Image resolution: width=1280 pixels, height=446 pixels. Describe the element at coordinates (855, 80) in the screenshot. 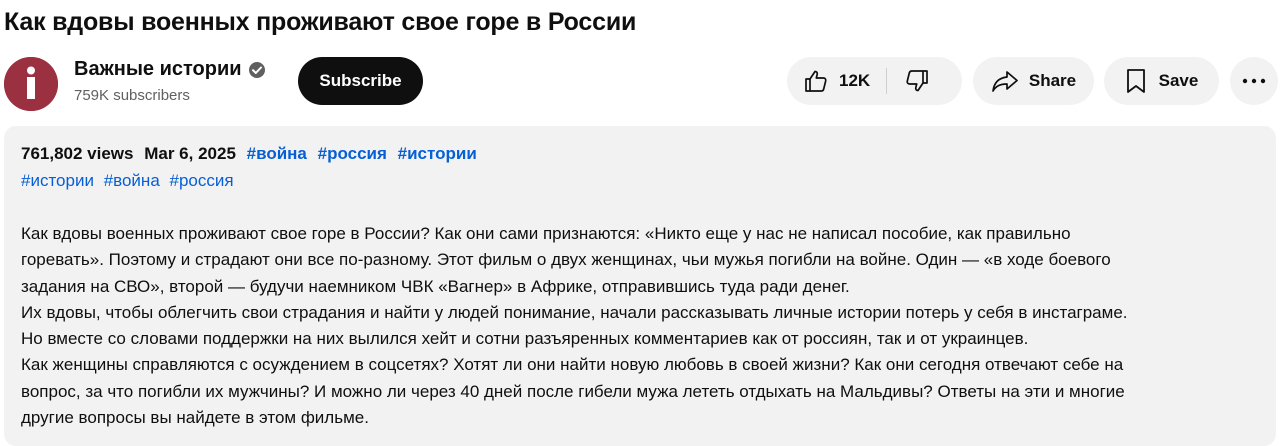

I see `like-count: 12K` at that location.